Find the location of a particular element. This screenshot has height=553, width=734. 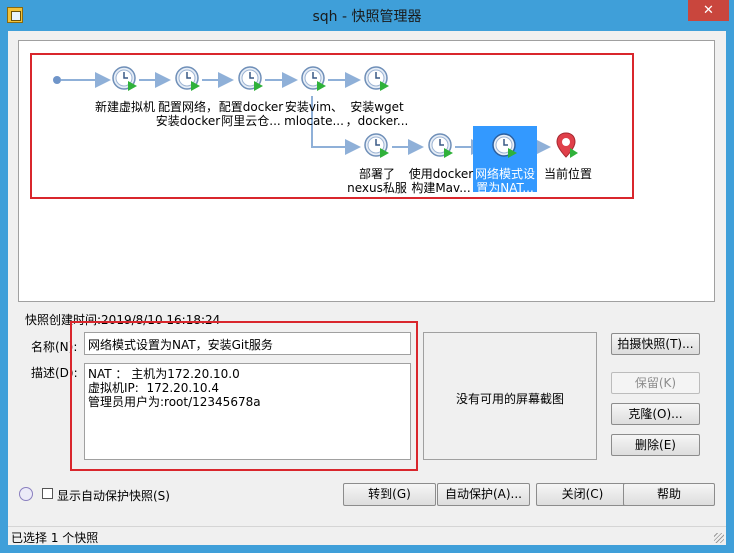

details-annotation-box is located at coordinates (244, 396).